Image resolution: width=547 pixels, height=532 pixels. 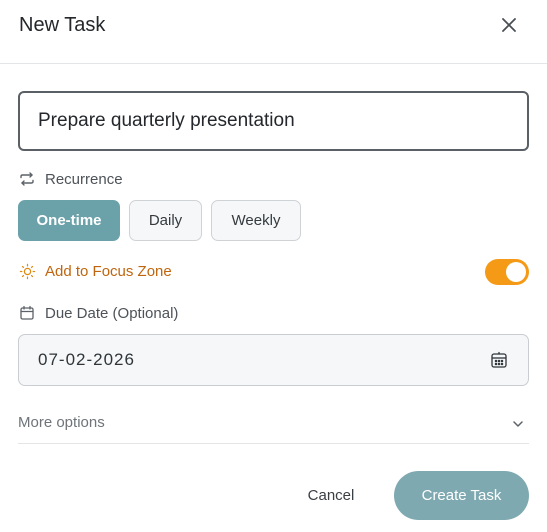 What do you see at coordinates (84, 179) in the screenshot?
I see `recurrence-label-text: Recurrence` at bounding box center [84, 179].